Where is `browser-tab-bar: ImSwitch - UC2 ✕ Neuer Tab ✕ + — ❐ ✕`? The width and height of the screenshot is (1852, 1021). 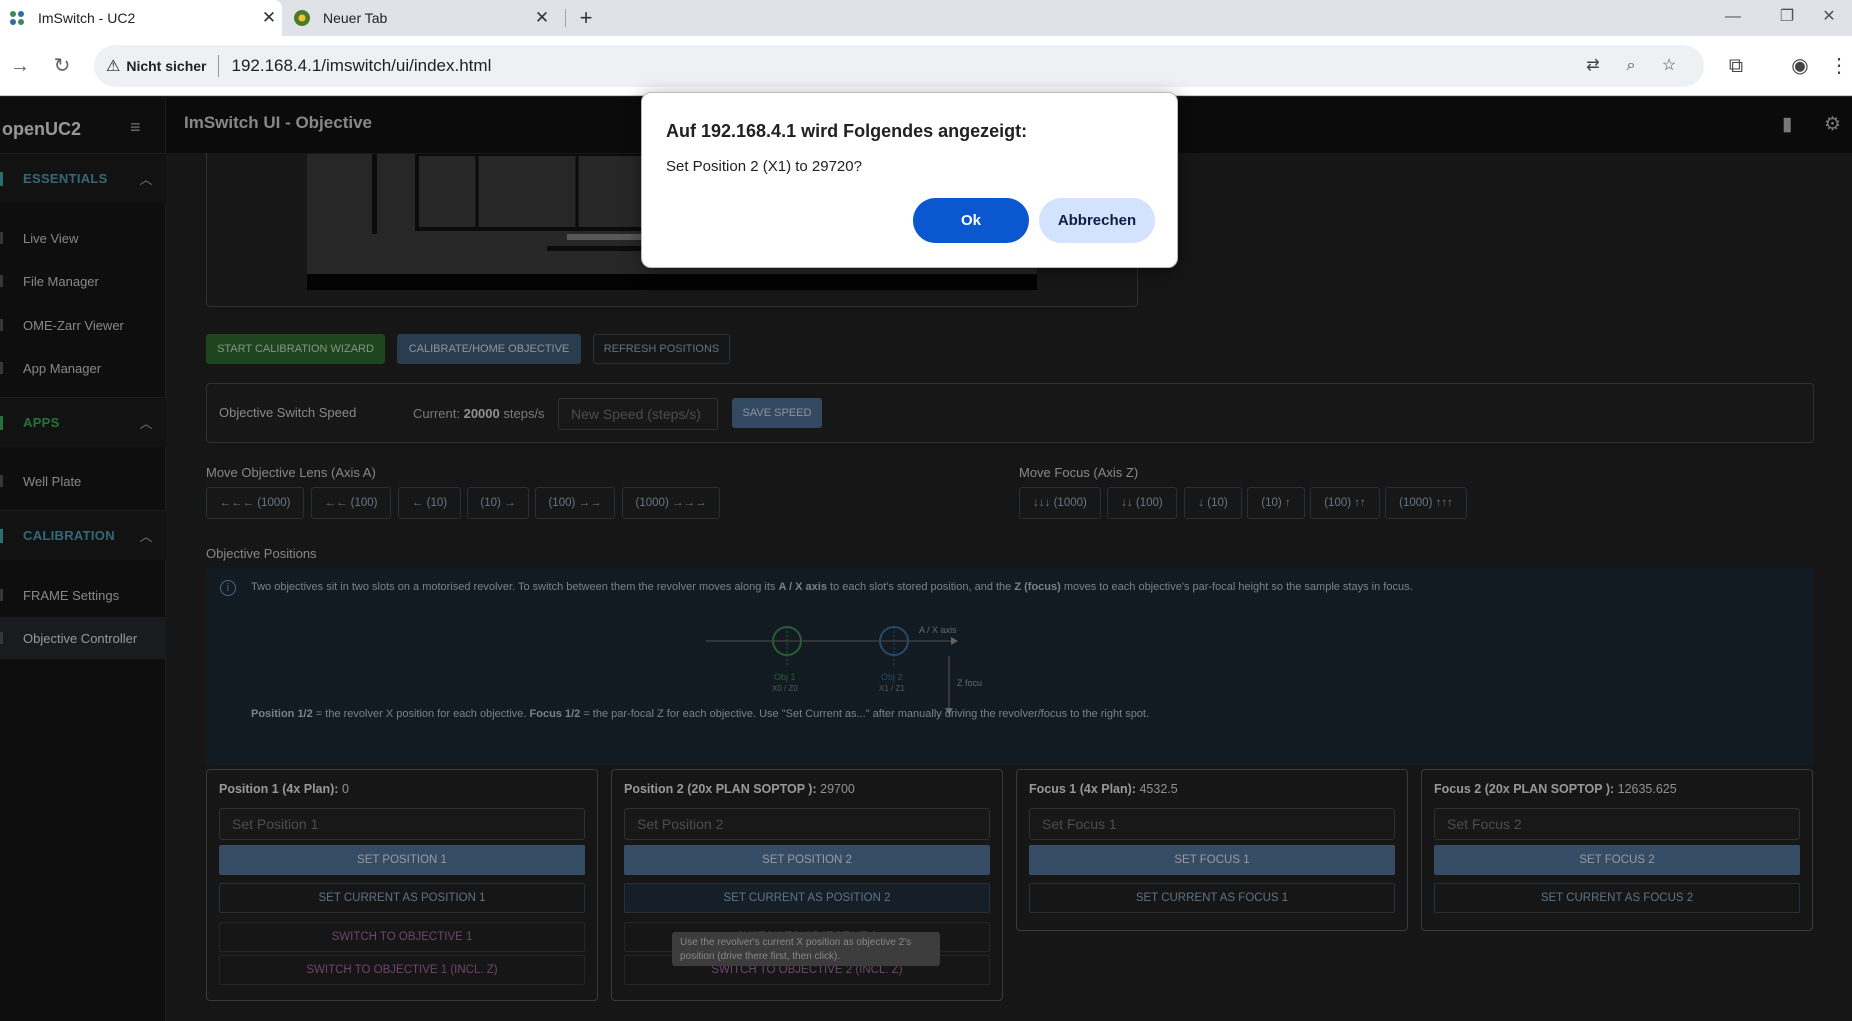 browser-tab-bar: ImSwitch - UC2 ✕ Neuer Tab ✕ + — ❐ ✕ is located at coordinates (926, 18).